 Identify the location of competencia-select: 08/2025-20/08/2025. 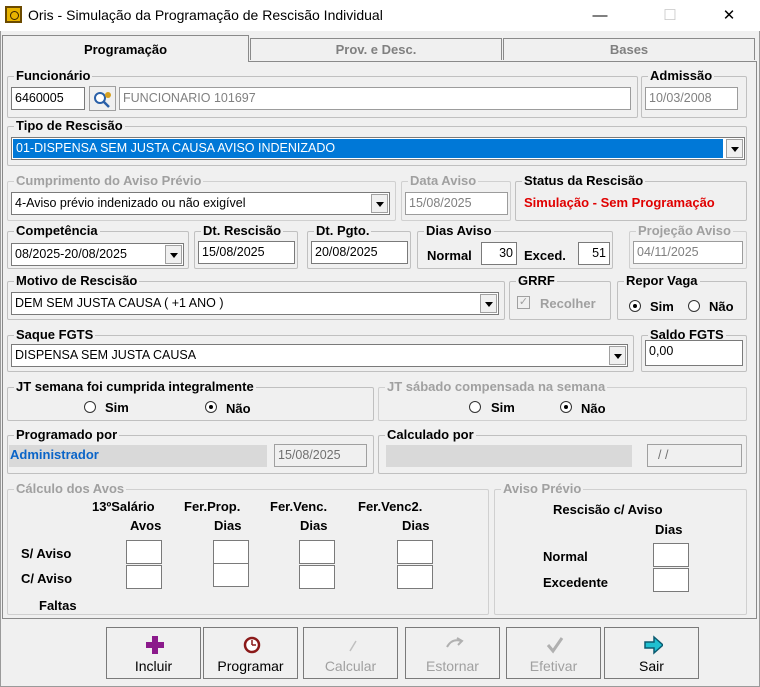
(97, 254).